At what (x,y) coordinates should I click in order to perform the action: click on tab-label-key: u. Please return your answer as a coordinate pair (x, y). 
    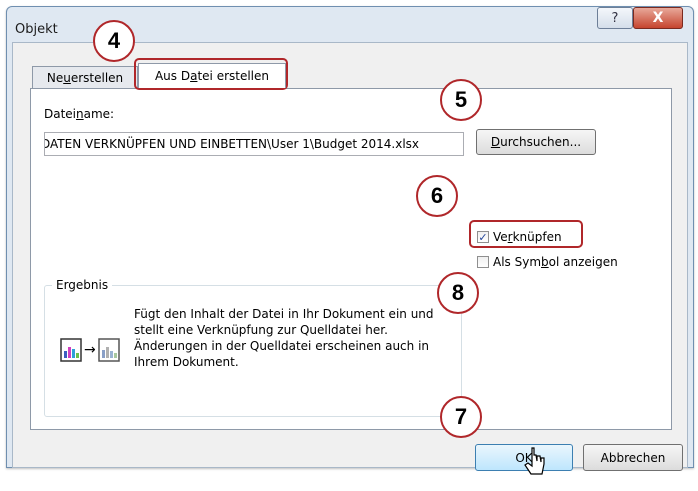
    Looking at the image, I should click on (67, 78).